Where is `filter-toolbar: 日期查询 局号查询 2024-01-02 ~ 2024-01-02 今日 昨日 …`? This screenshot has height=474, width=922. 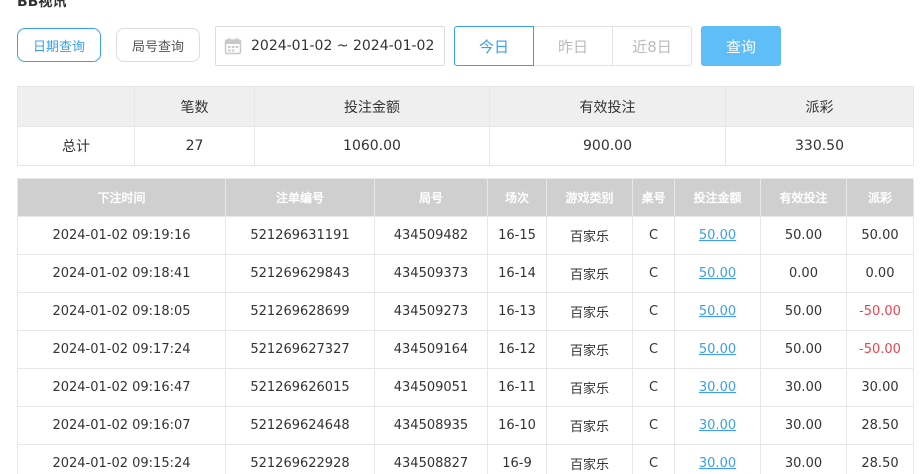 filter-toolbar: 日期查询 局号查询 2024-01-02 ~ 2024-01-02 今日 昨日 … is located at coordinates (402, 46).